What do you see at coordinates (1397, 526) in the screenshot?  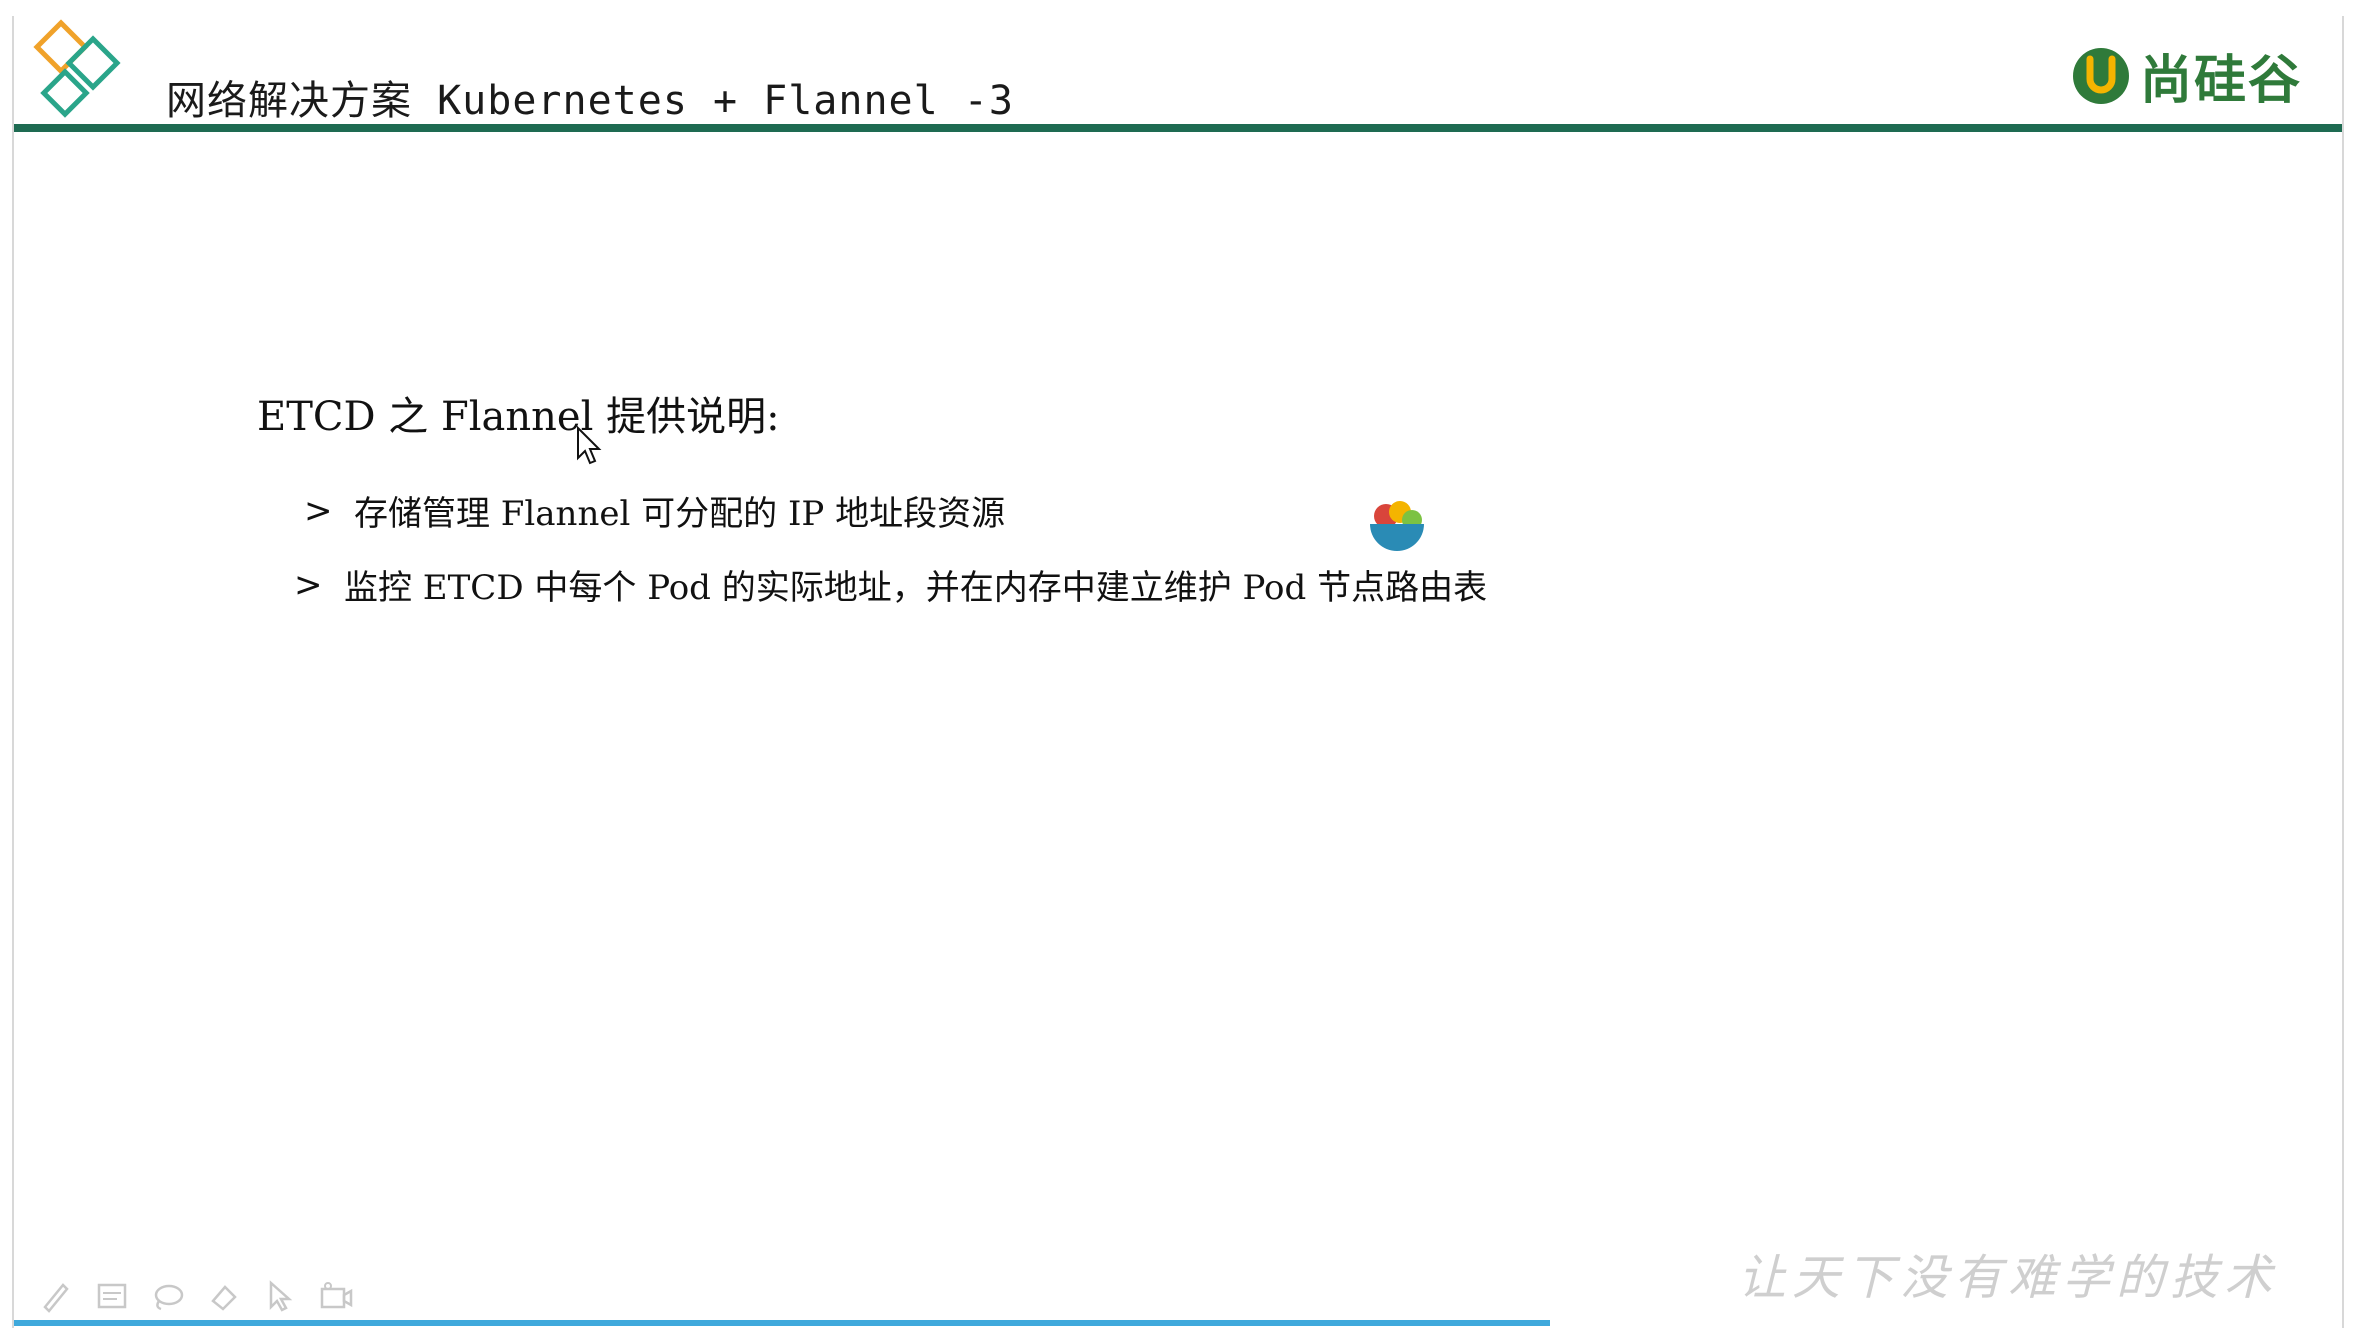 I see `fruit-bowl-icon` at bounding box center [1397, 526].